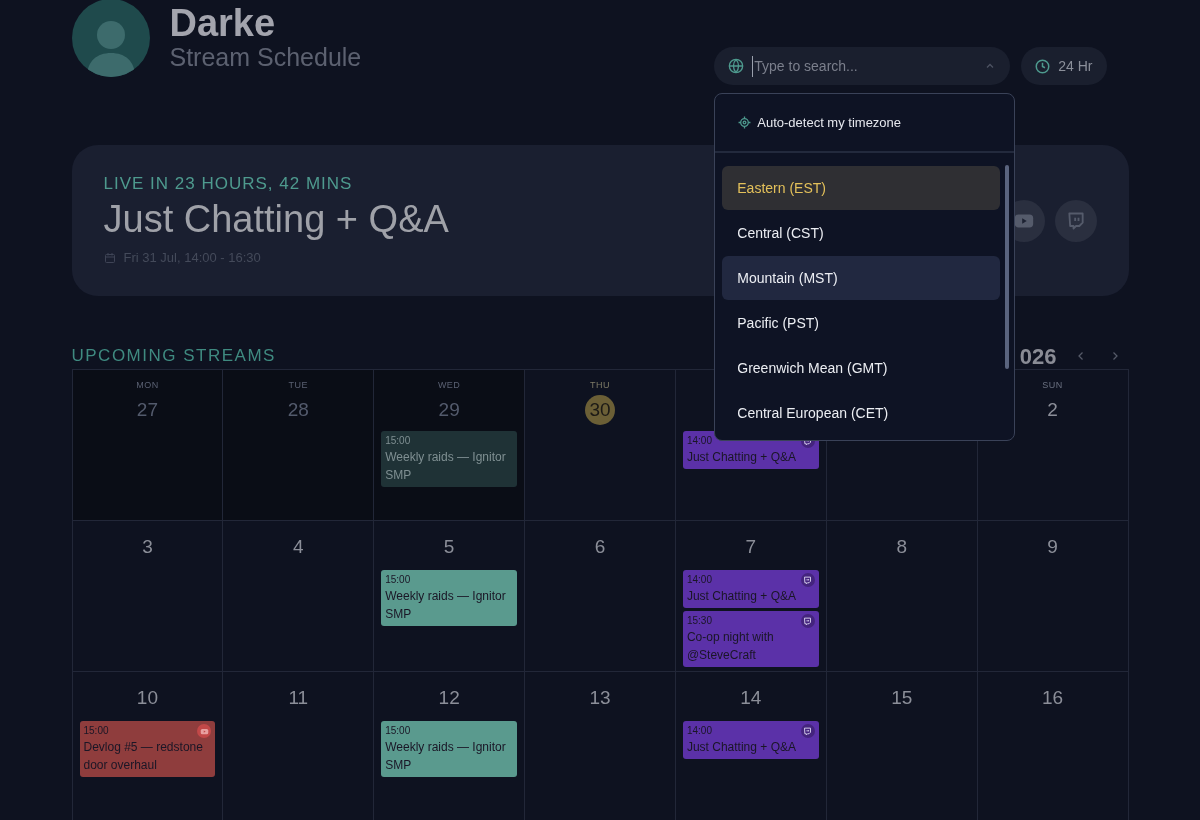 The height and width of the screenshot is (820, 1200). I want to click on day-number: 16, so click(1053, 697).